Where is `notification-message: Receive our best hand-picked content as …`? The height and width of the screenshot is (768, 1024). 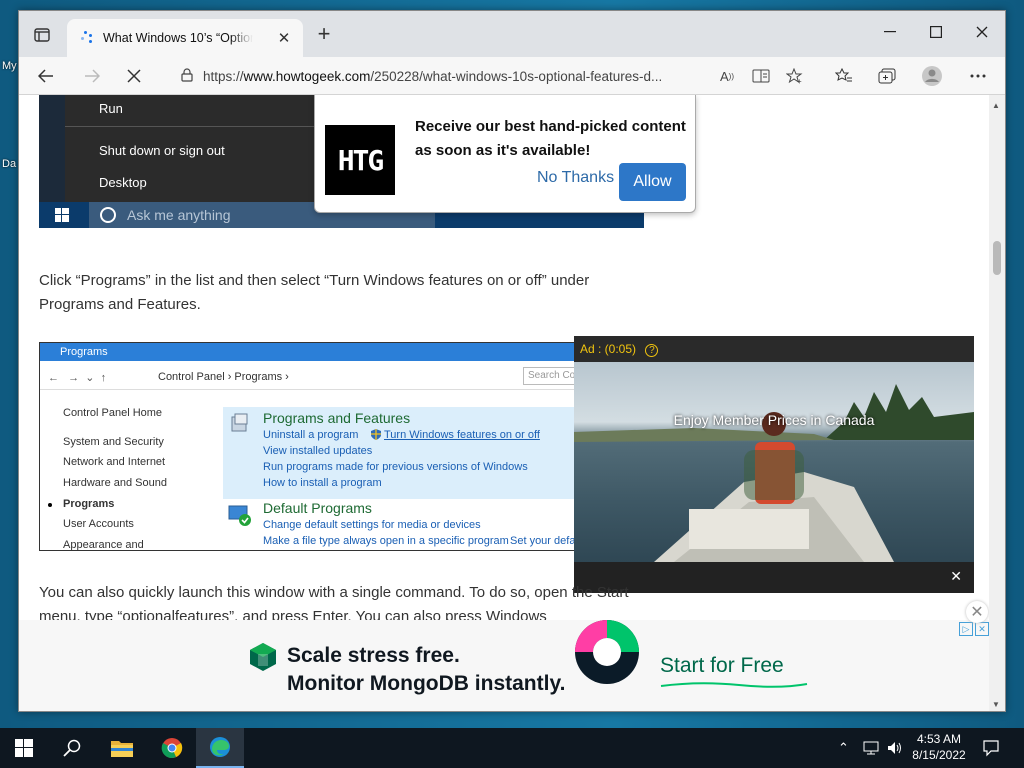
notification-message: Receive our best hand-picked content as … is located at coordinates (550, 138).